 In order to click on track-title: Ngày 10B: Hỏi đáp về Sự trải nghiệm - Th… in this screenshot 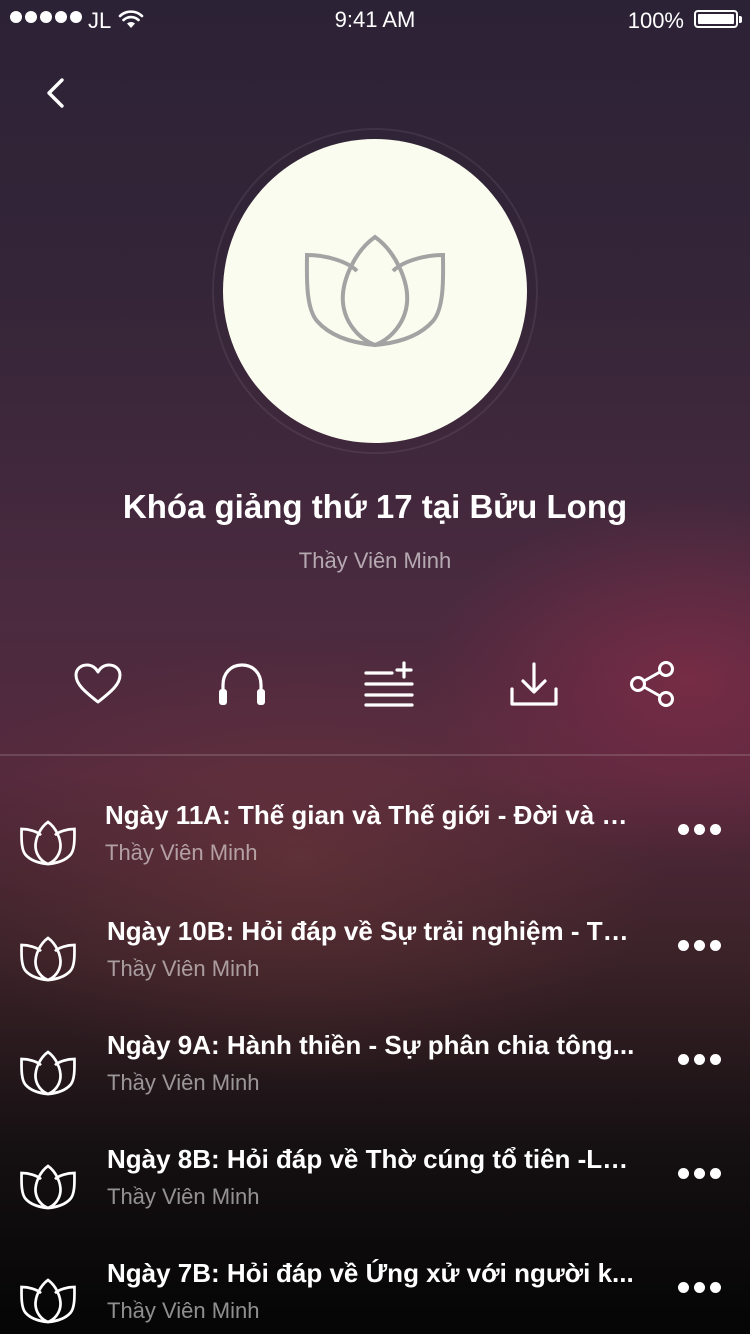, I will do `click(372, 931)`.